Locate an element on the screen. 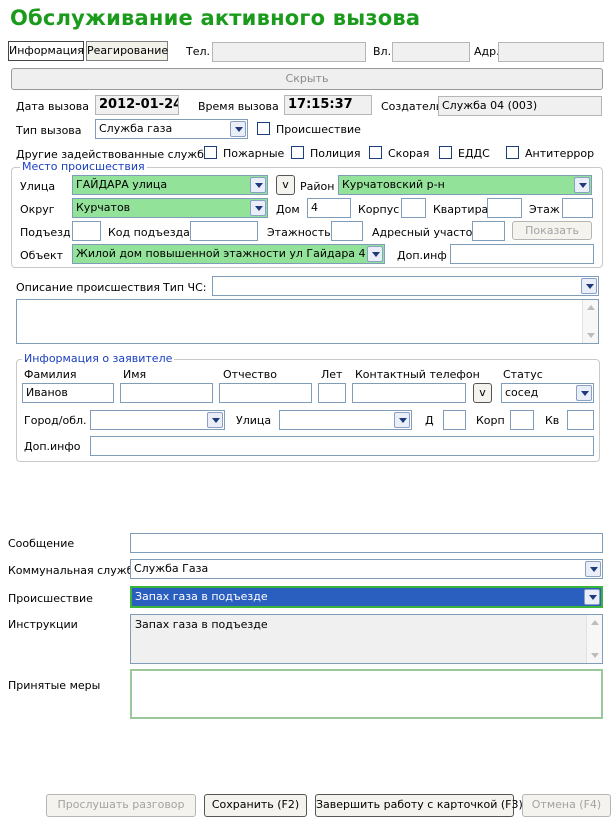  tab-response: Реагирование is located at coordinates (127, 51).